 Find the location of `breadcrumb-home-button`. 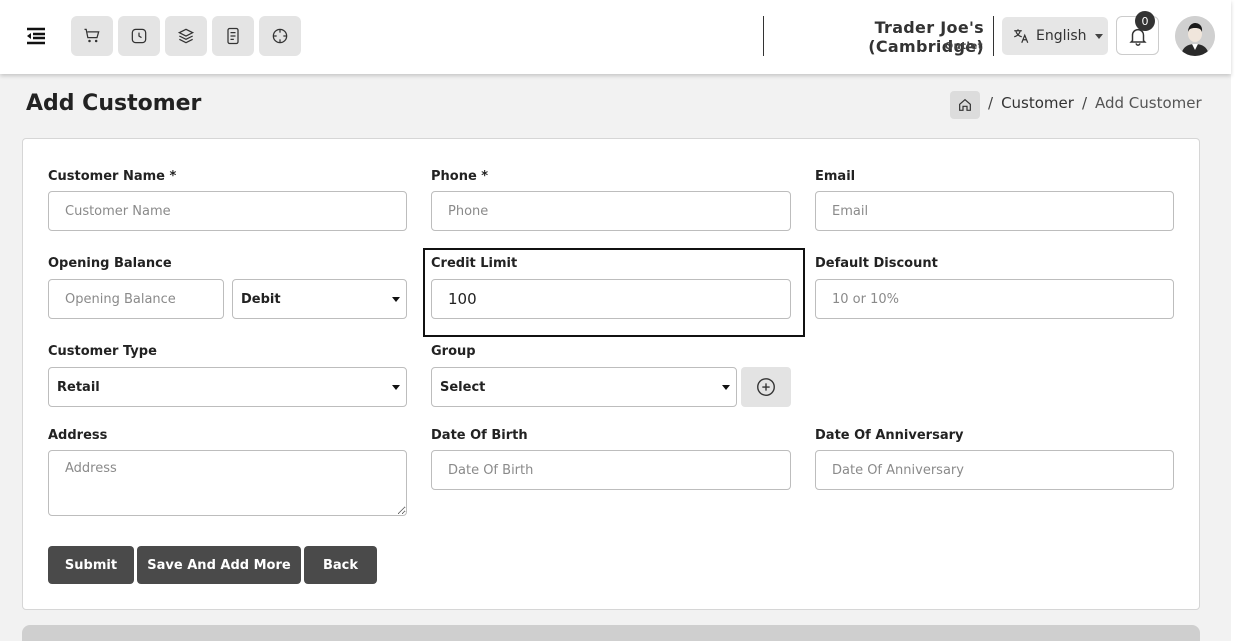

breadcrumb-home-button is located at coordinates (965, 105).